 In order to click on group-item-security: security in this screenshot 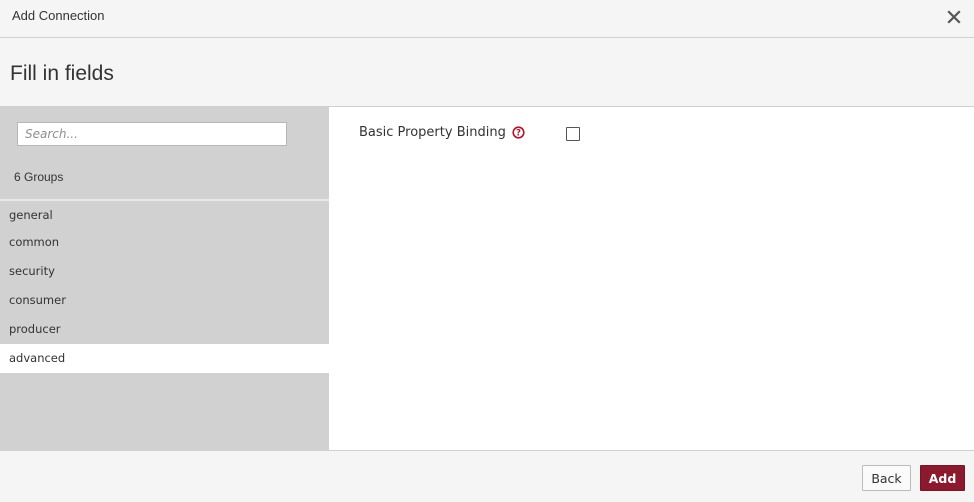, I will do `click(164, 271)`.